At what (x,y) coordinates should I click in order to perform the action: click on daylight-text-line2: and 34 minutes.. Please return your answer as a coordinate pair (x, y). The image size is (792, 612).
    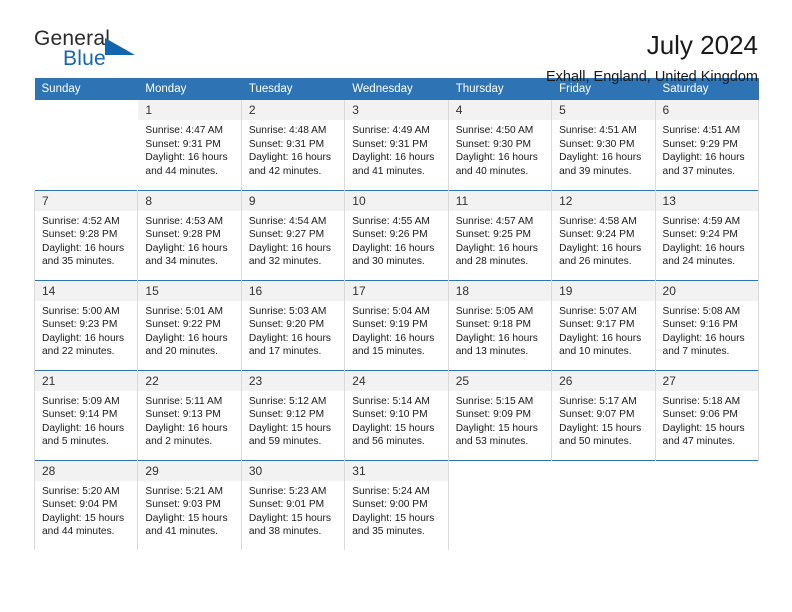
    Looking at the image, I should click on (181, 262).